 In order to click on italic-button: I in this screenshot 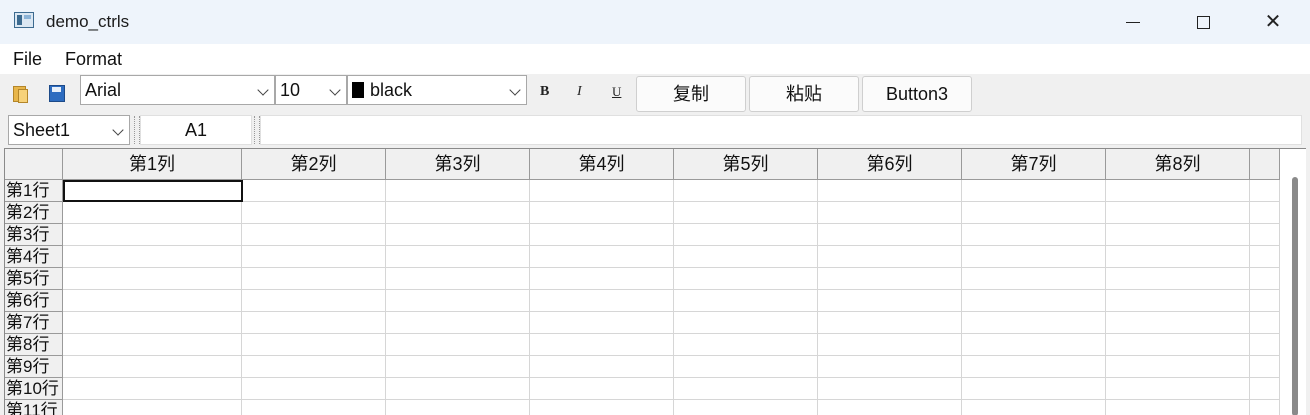, I will do `click(579, 92)`.